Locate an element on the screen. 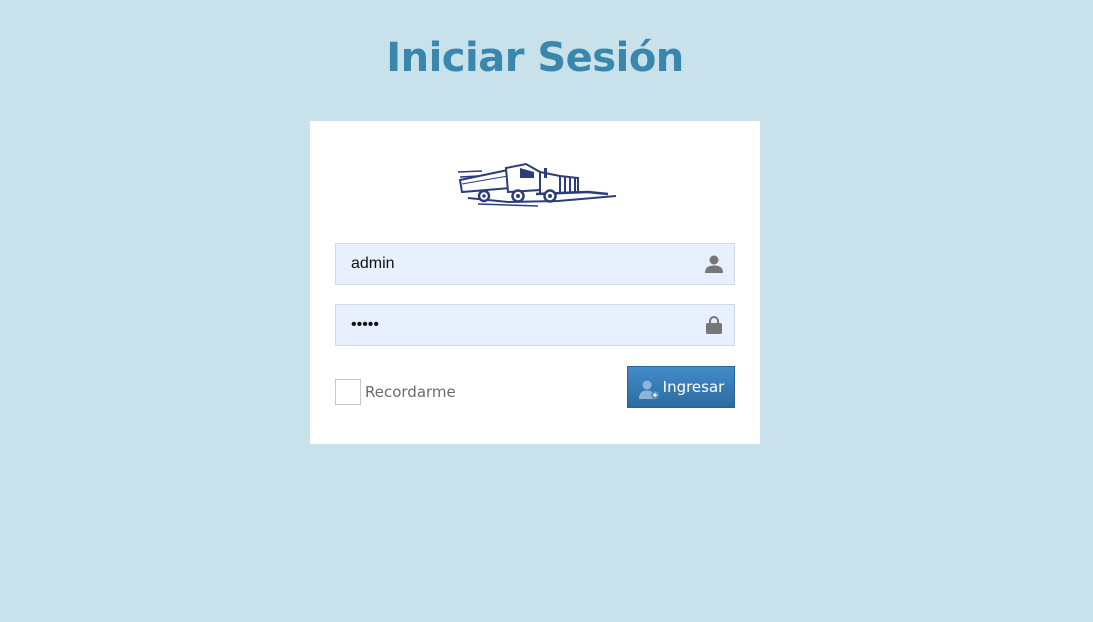 This screenshot has width=1093, height=622. remember-checkbox is located at coordinates (348, 392).